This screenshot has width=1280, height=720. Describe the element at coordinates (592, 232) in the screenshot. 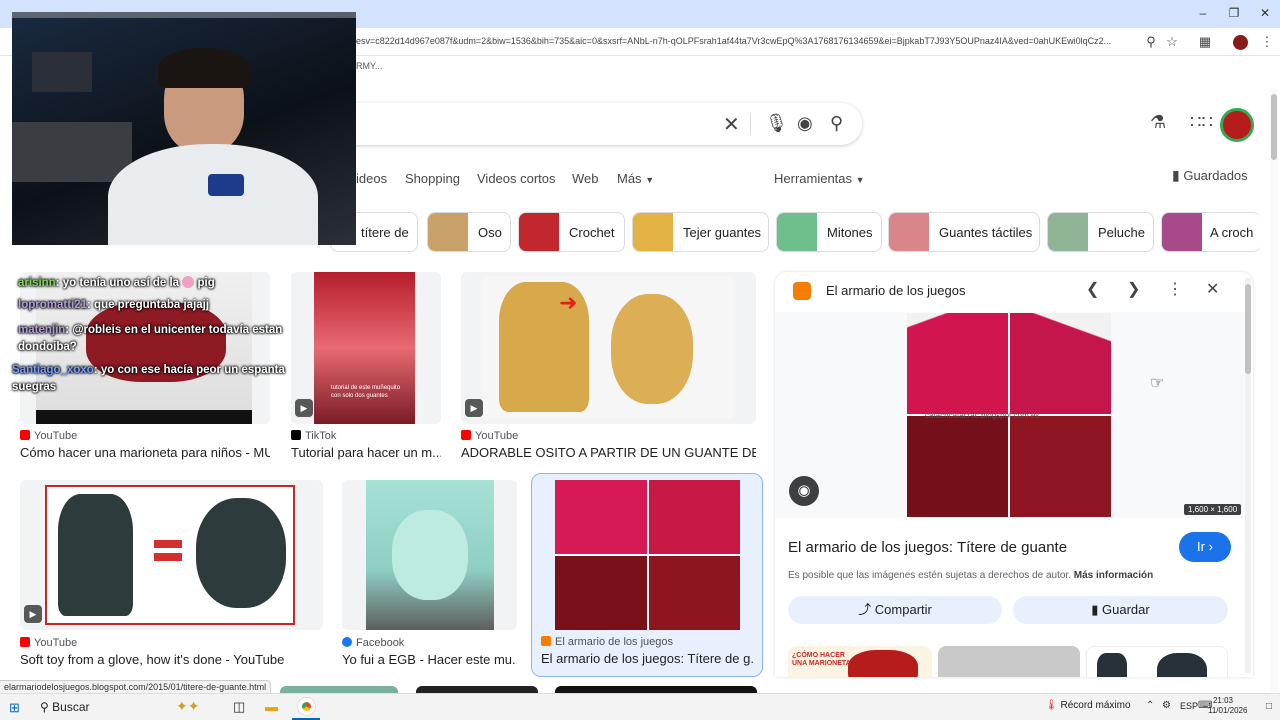

I see `chip-label: Crochet` at that location.